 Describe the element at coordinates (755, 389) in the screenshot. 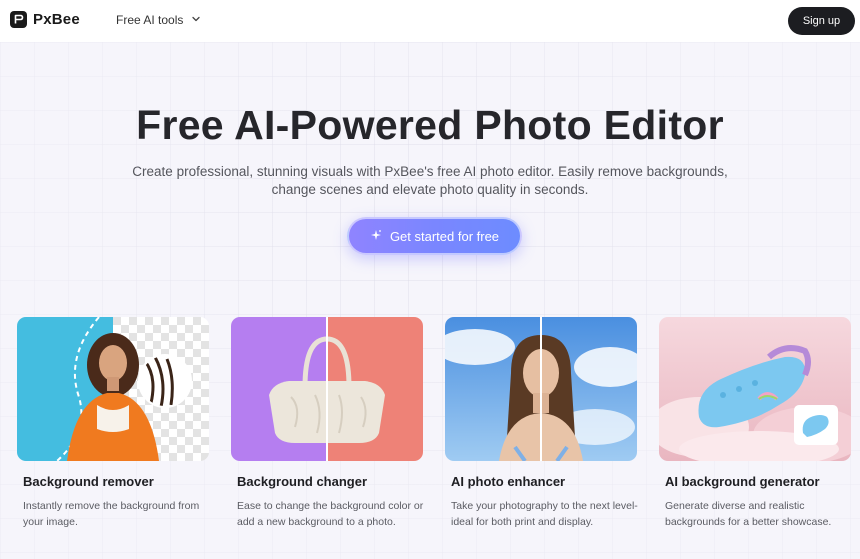

I see `ai-background-generator-image` at that location.